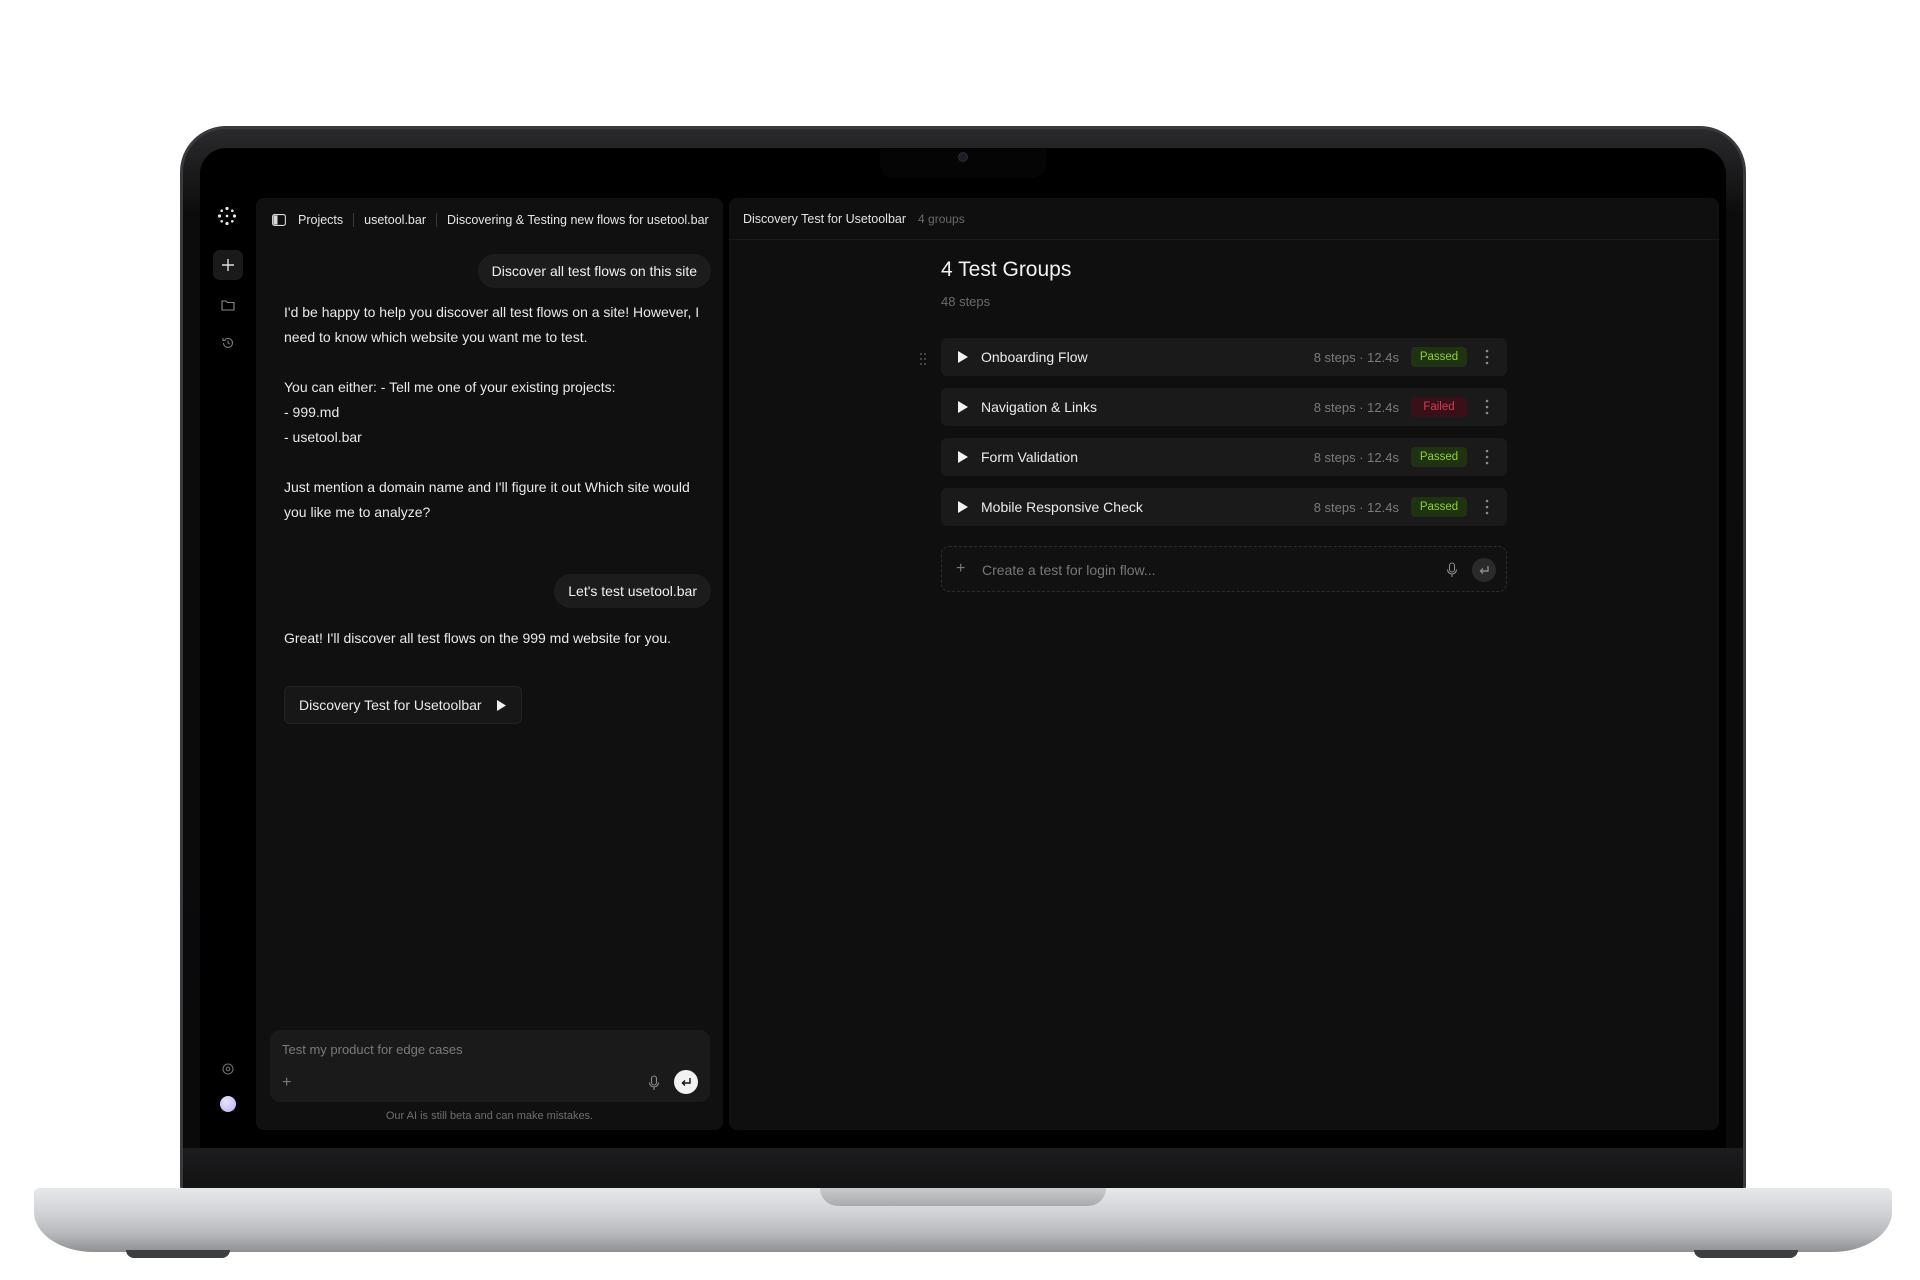  I want to click on folder-icon, so click(228, 305).